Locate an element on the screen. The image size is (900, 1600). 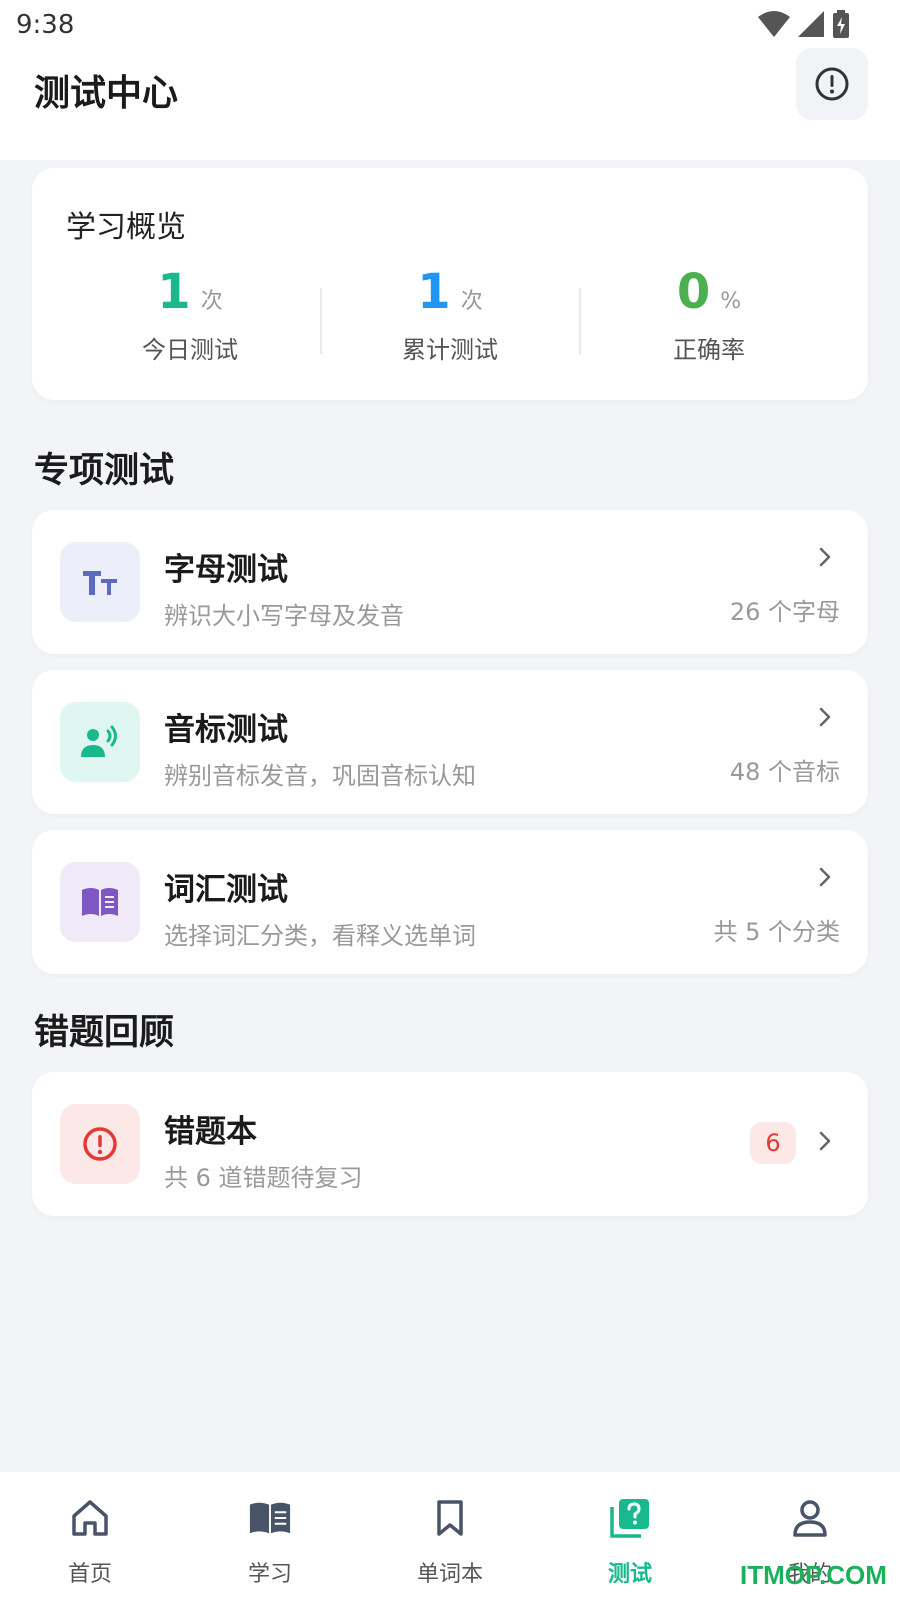
info-alert-icon is located at coordinates (832, 84).